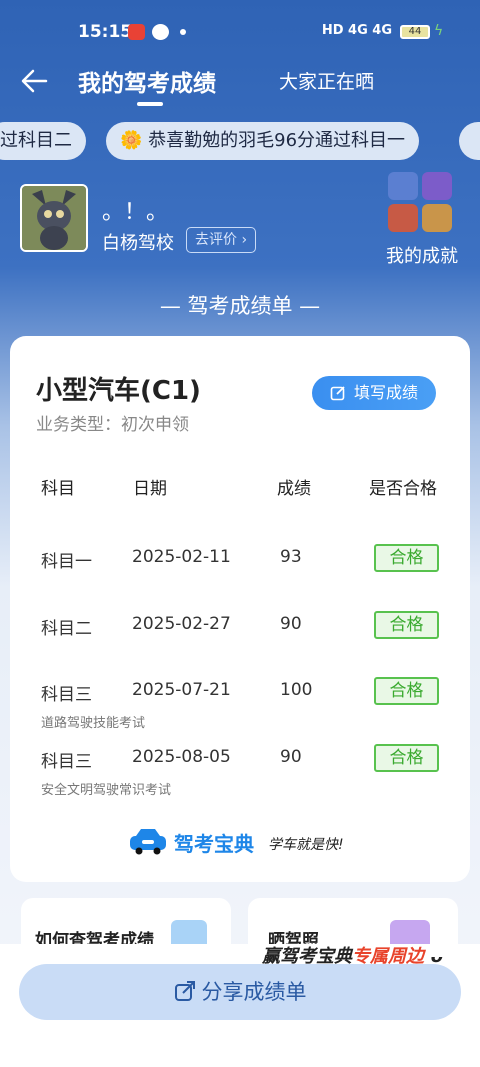  Describe the element at coordinates (214, 844) in the screenshot. I see `brand-name: 驾考宝典` at that location.